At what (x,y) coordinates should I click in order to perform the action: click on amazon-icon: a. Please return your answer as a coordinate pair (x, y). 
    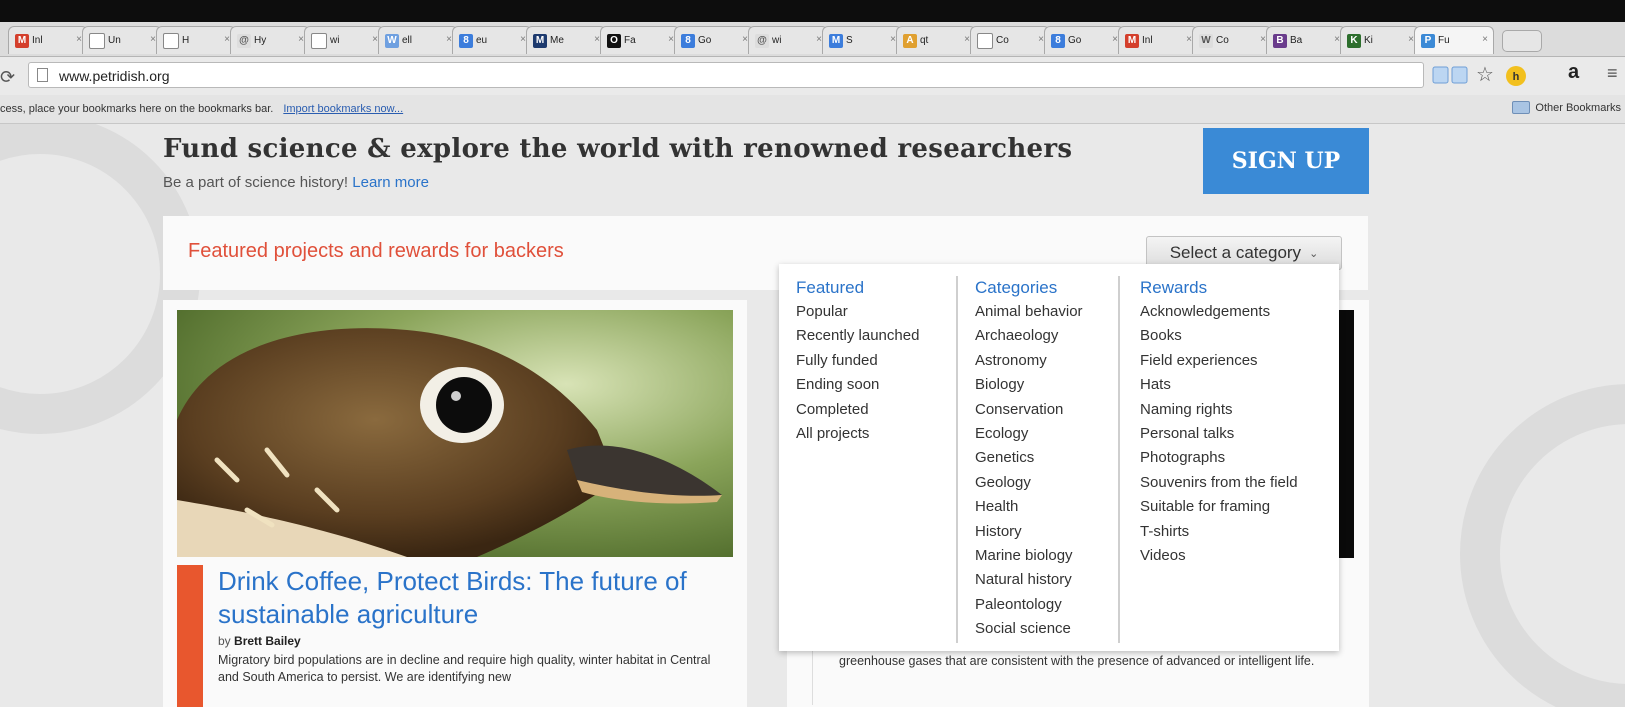
    Looking at the image, I should click on (1573, 72).